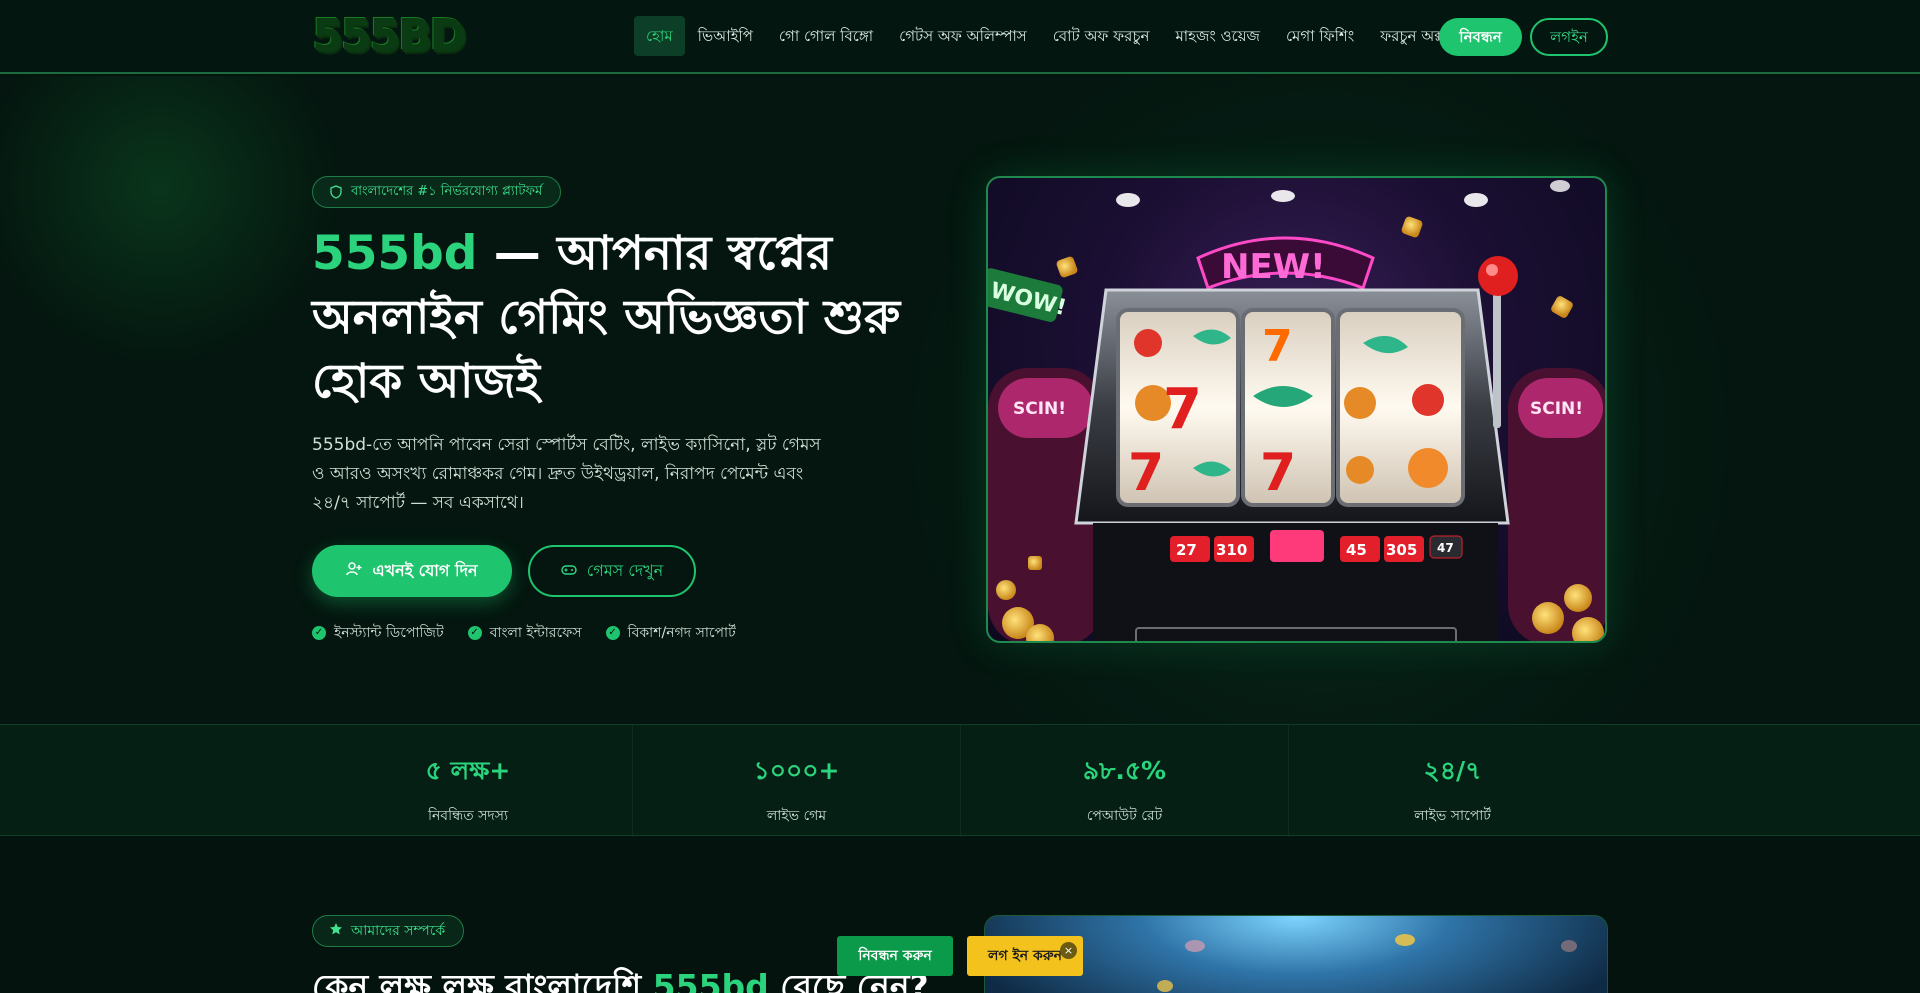 Image resolution: width=1920 pixels, height=993 pixels. Describe the element at coordinates (1452, 816) in the screenshot. I see `stat-label: লাইভ সাপোর্ট` at that location.